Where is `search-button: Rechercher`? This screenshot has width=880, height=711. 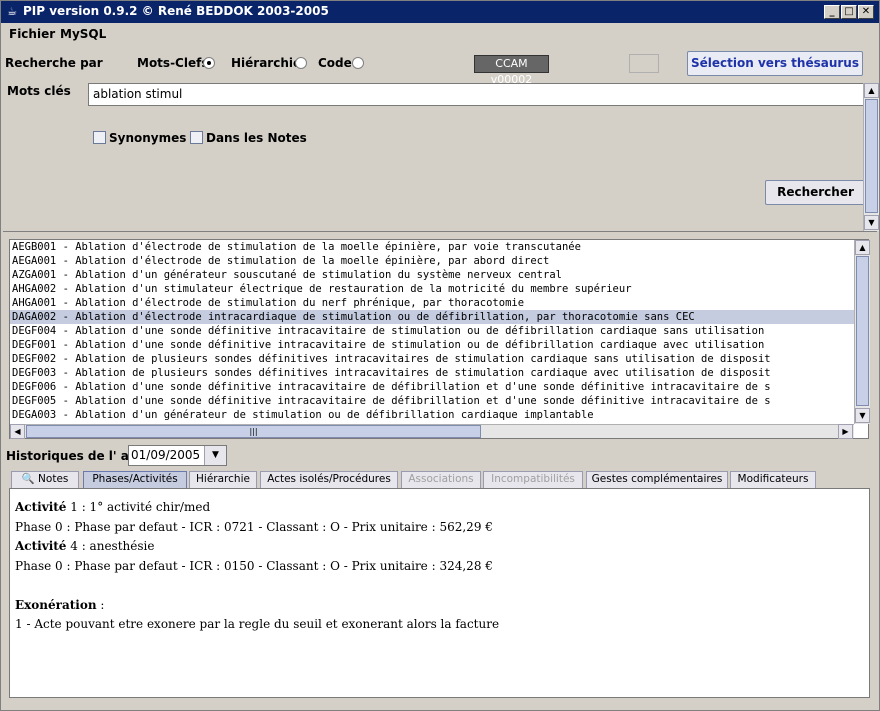 search-button: Rechercher is located at coordinates (815, 192).